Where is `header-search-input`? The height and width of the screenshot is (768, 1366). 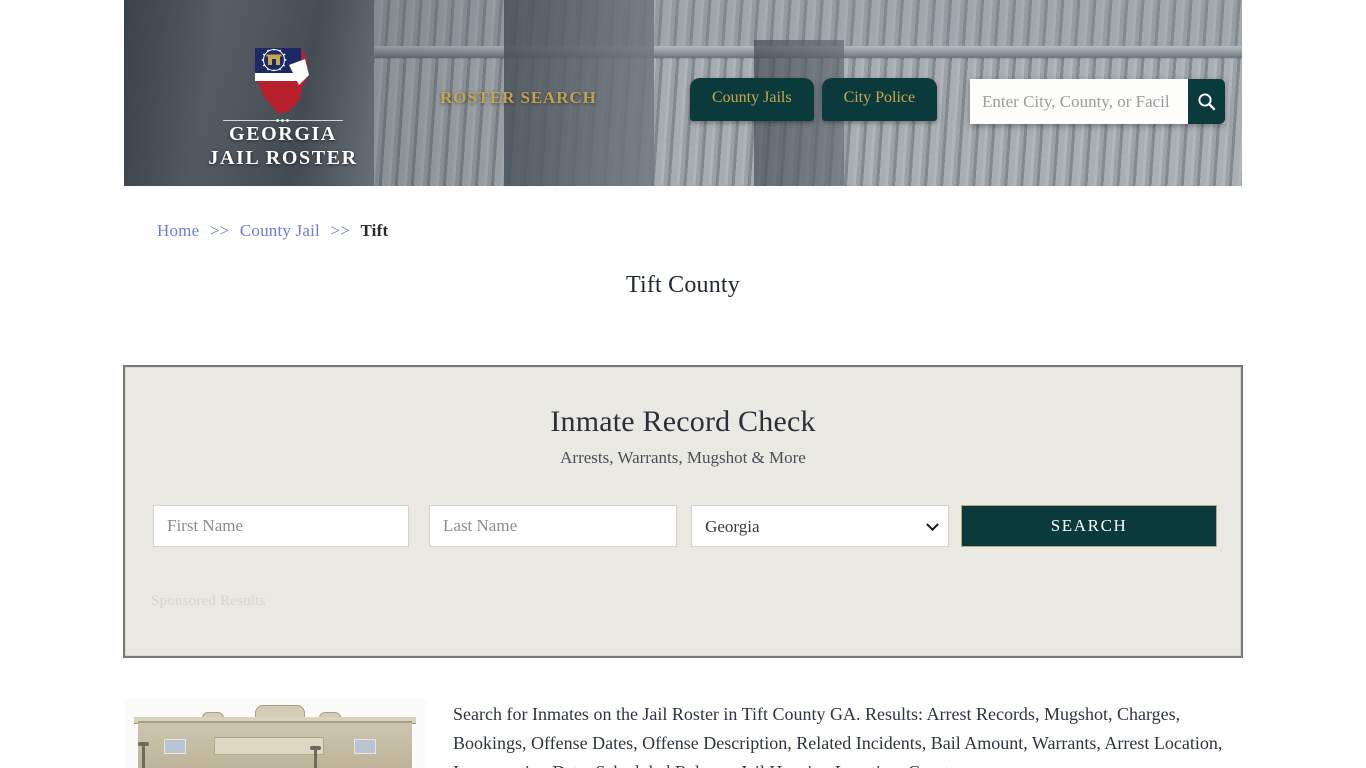
header-search-input is located at coordinates (1079, 101).